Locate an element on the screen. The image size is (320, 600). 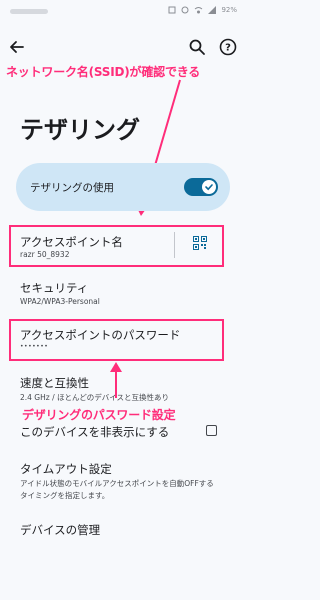
search-icon is located at coordinates (197, 47).